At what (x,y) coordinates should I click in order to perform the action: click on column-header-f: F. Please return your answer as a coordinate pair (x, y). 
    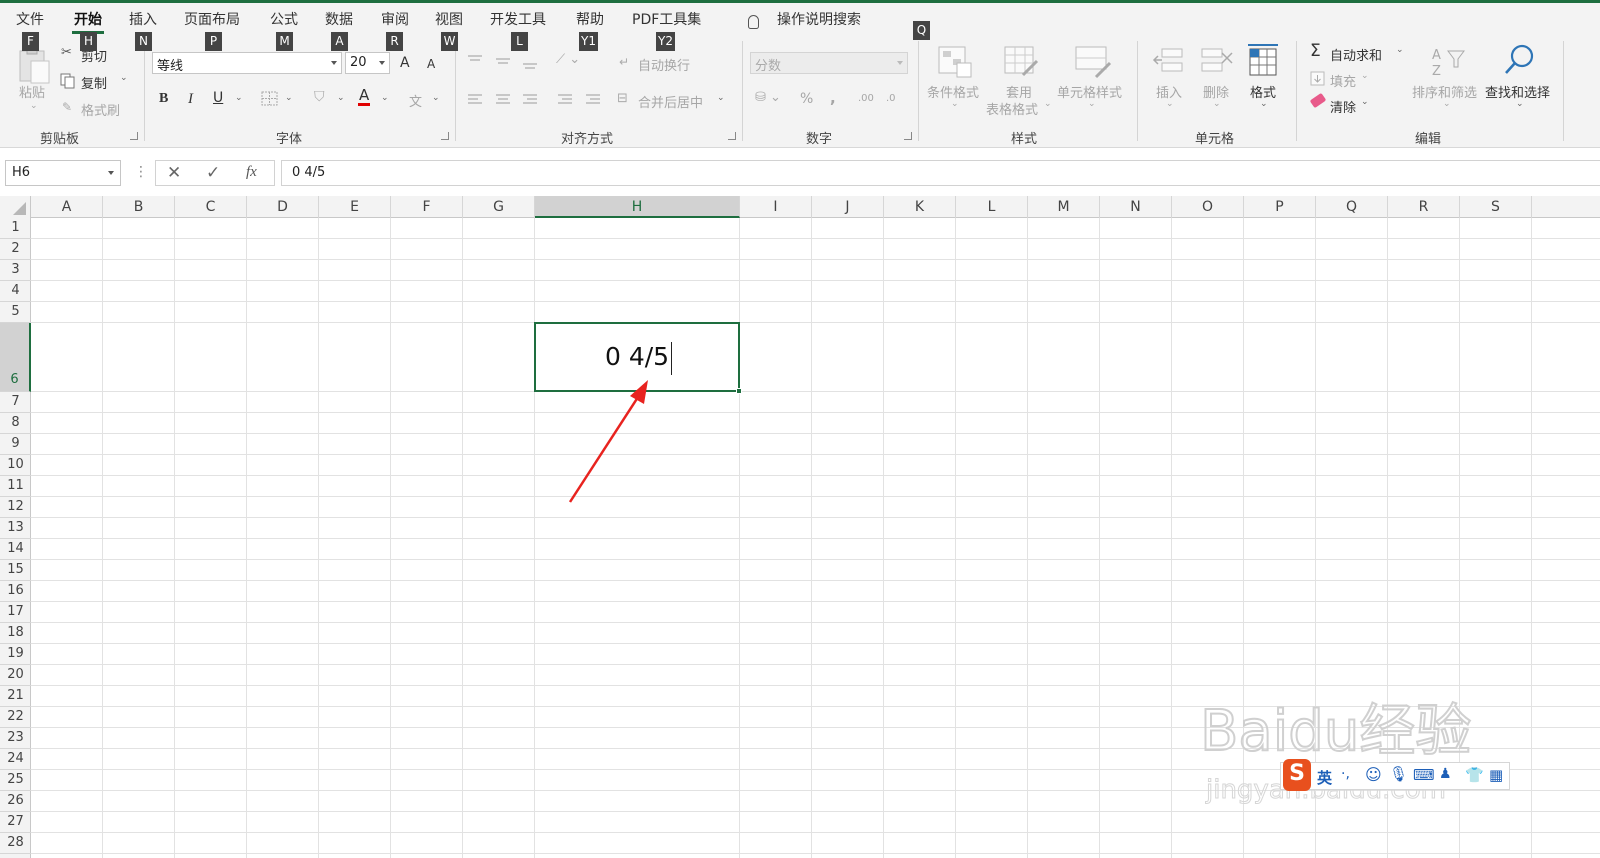
    Looking at the image, I should click on (427, 207).